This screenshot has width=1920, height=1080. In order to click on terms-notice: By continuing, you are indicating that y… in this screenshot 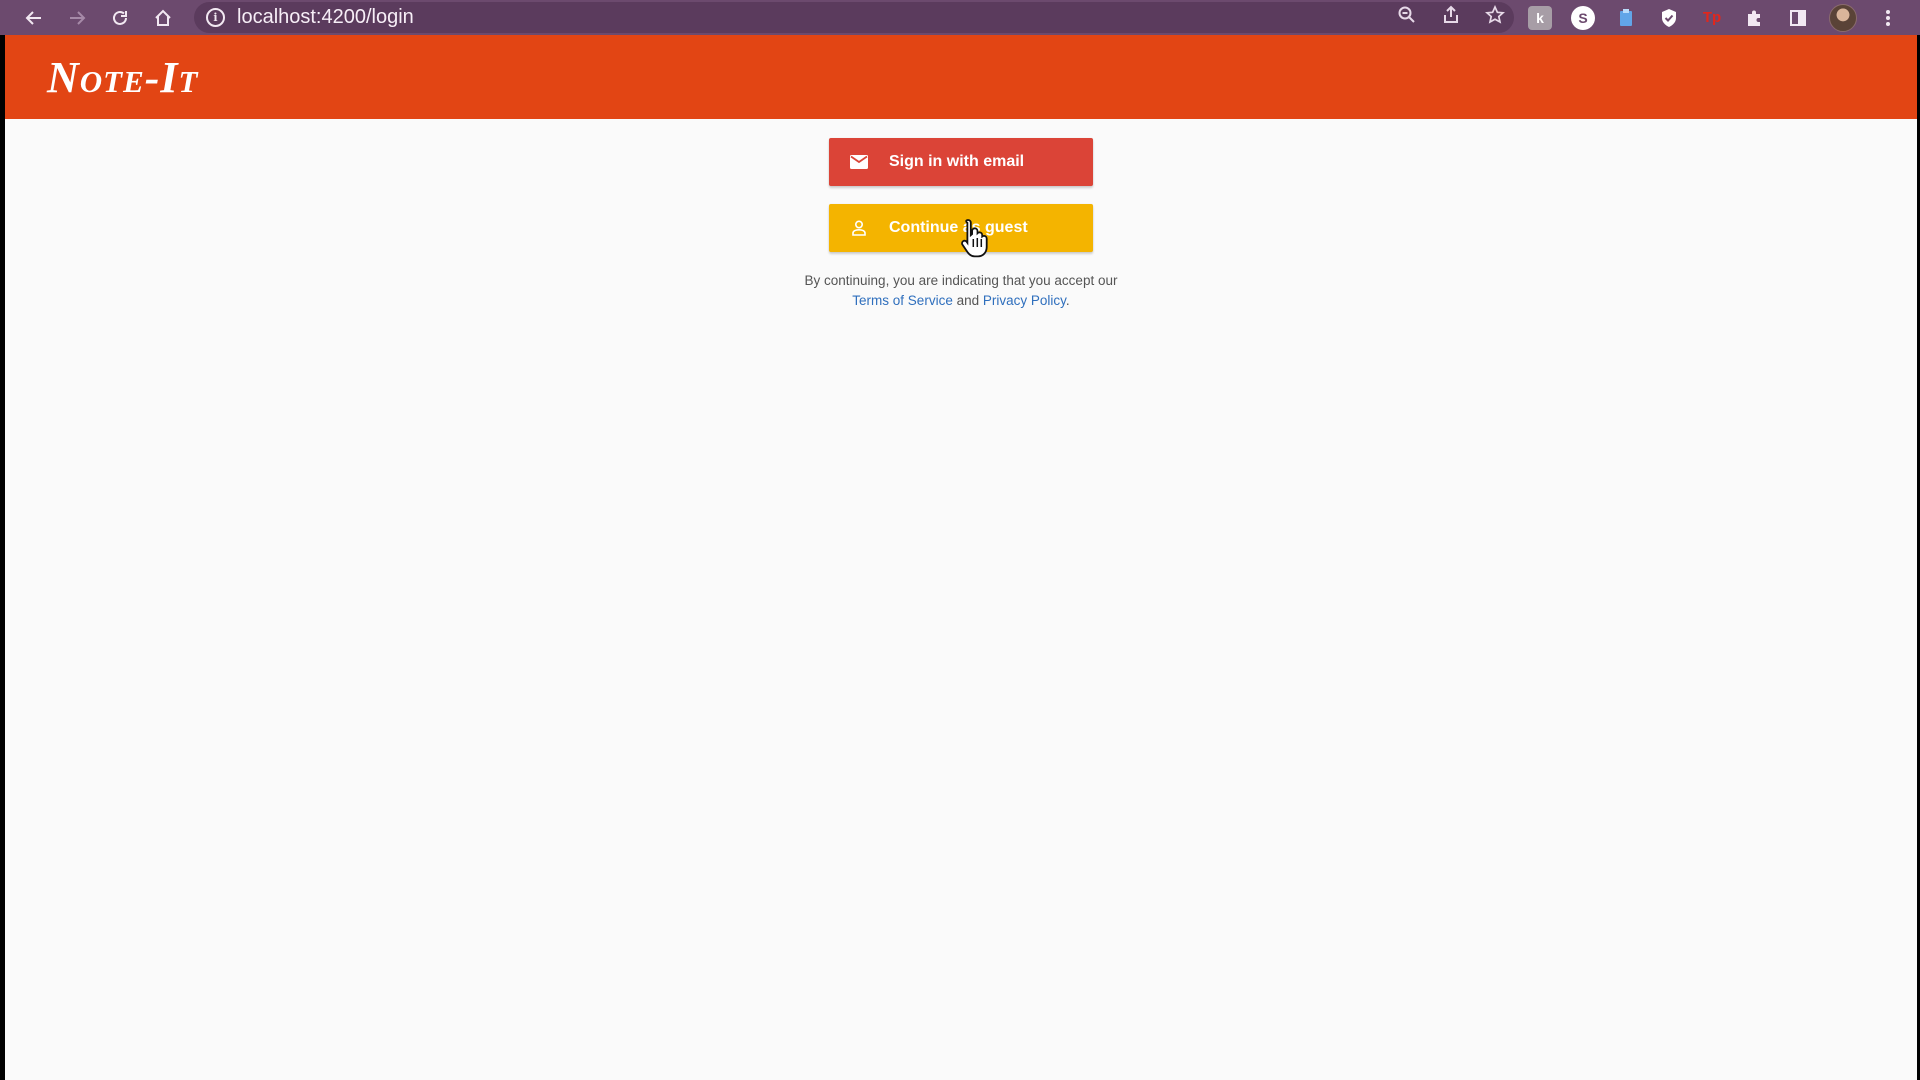, I will do `click(961, 291)`.